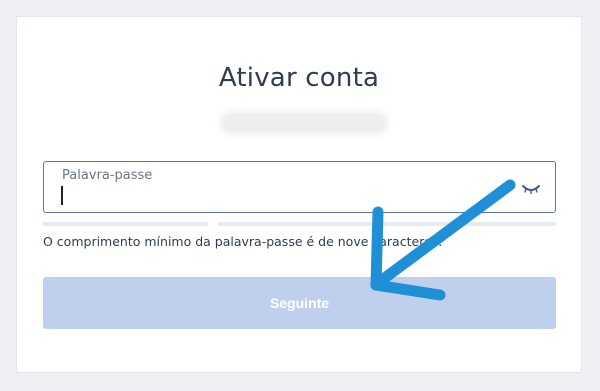  I want to click on text-caret, so click(62, 195).